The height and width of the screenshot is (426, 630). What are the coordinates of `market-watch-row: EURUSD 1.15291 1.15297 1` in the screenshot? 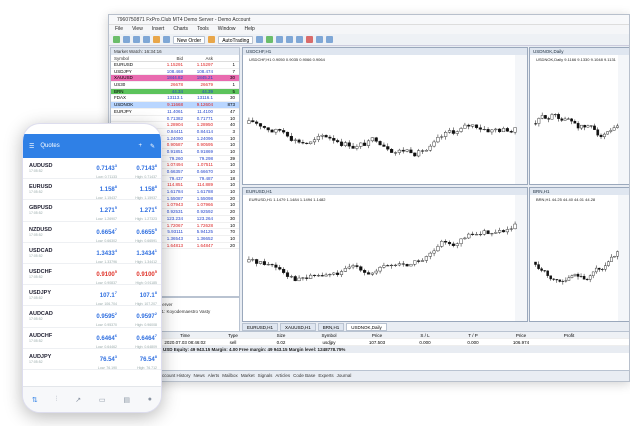 It's located at (175, 65).